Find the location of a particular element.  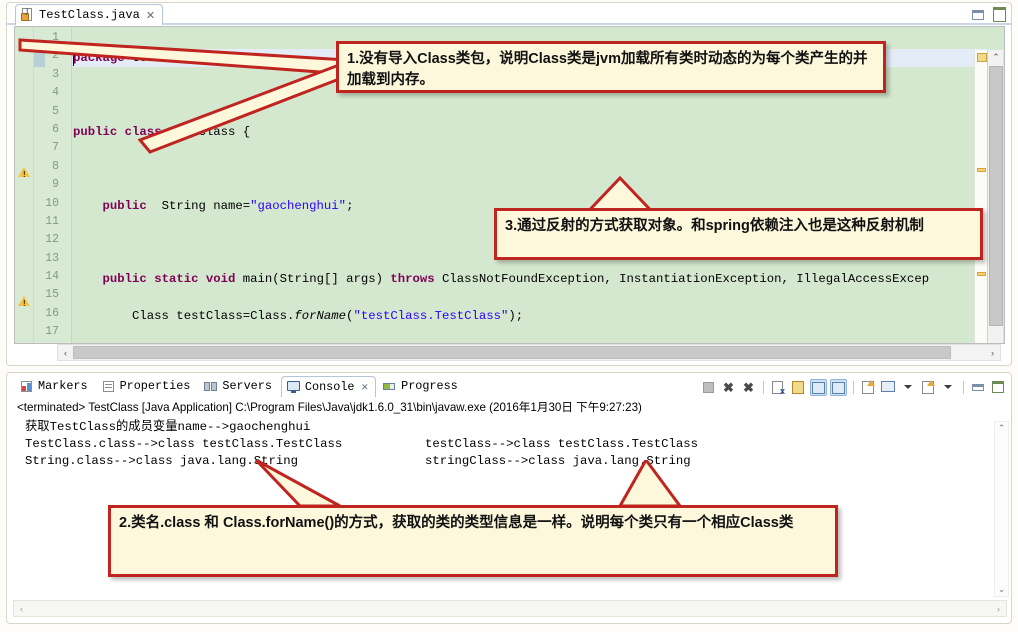

show-console-on-error-button is located at coordinates (838, 387).